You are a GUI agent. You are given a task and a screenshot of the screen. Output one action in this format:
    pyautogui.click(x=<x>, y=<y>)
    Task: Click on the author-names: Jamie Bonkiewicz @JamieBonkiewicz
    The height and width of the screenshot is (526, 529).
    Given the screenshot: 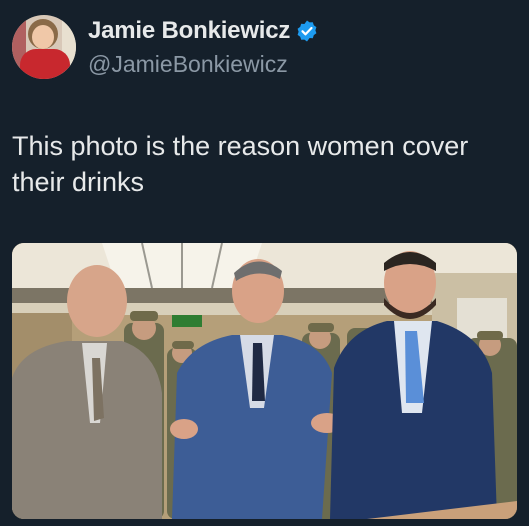 What is the action you would take?
    pyautogui.click(x=203, y=47)
    